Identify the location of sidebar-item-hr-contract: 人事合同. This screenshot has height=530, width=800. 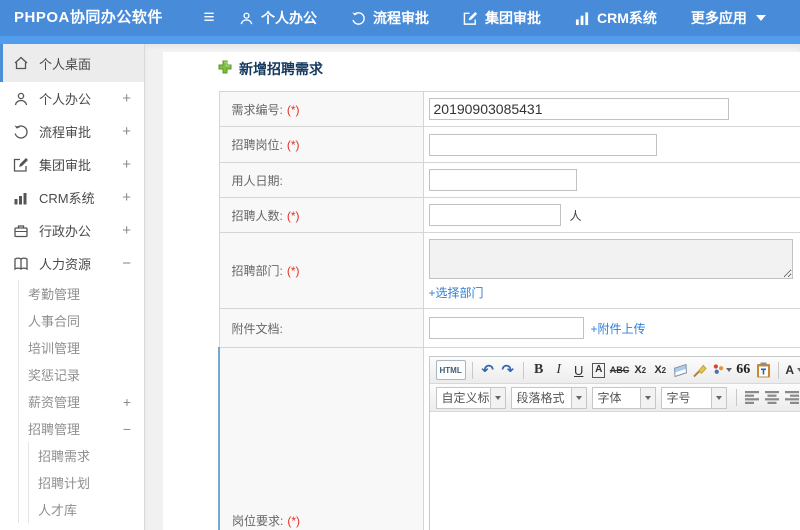
(72, 320).